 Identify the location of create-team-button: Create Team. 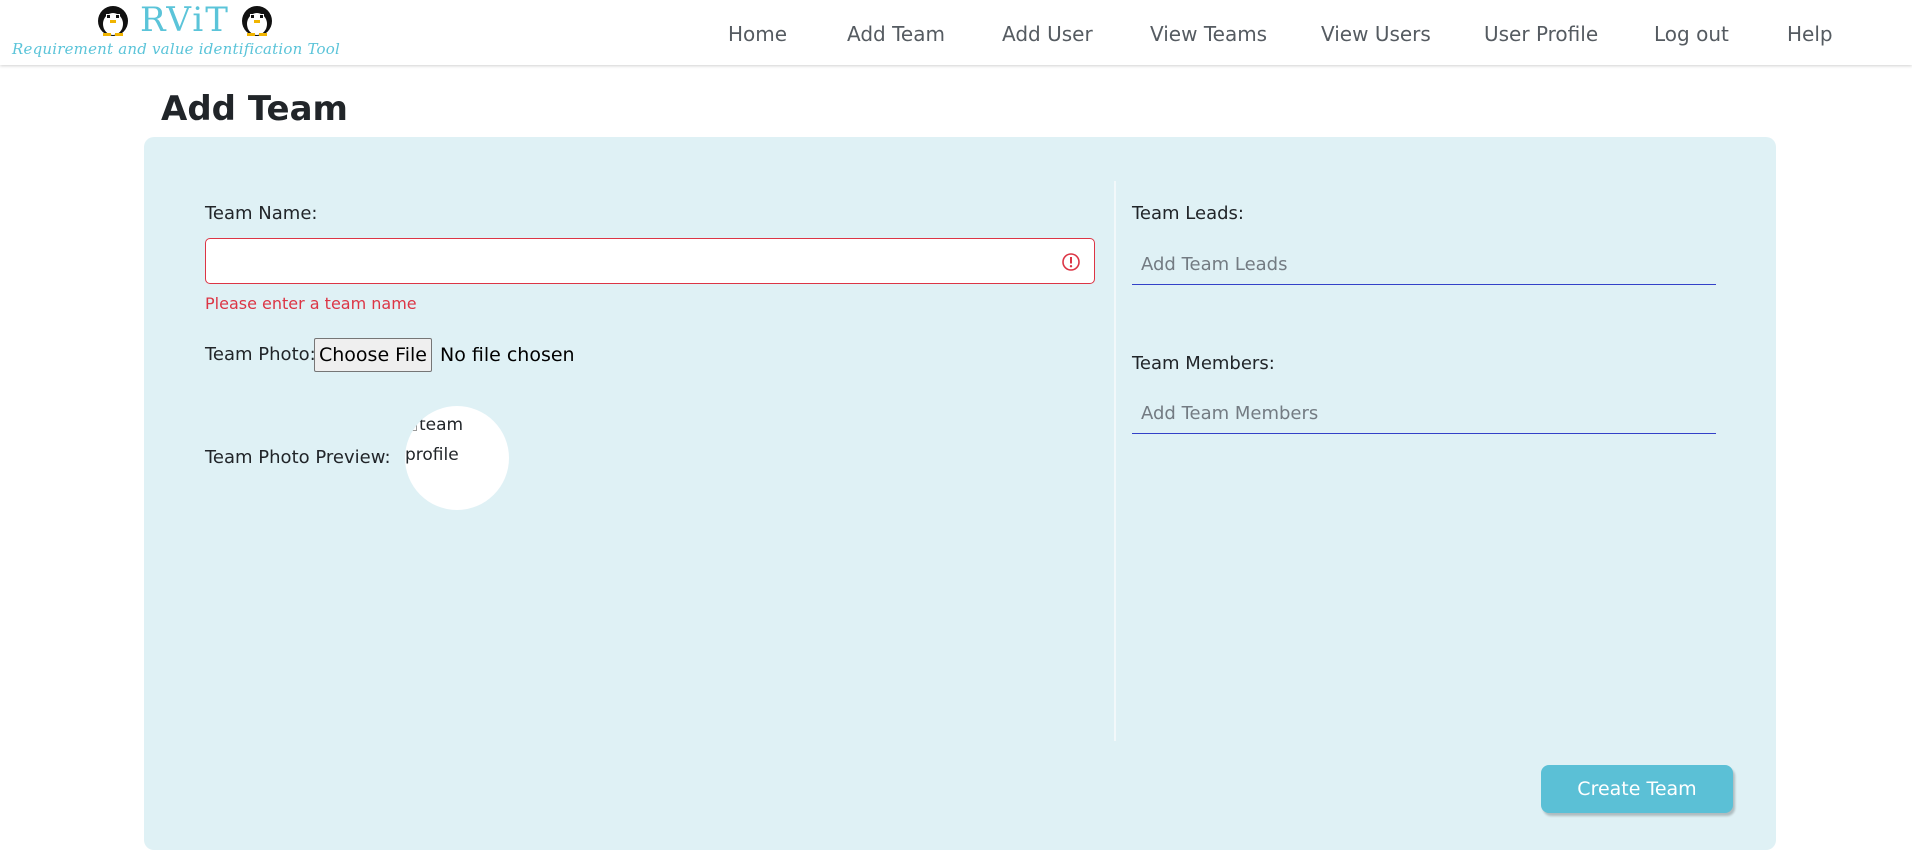
(1637, 789).